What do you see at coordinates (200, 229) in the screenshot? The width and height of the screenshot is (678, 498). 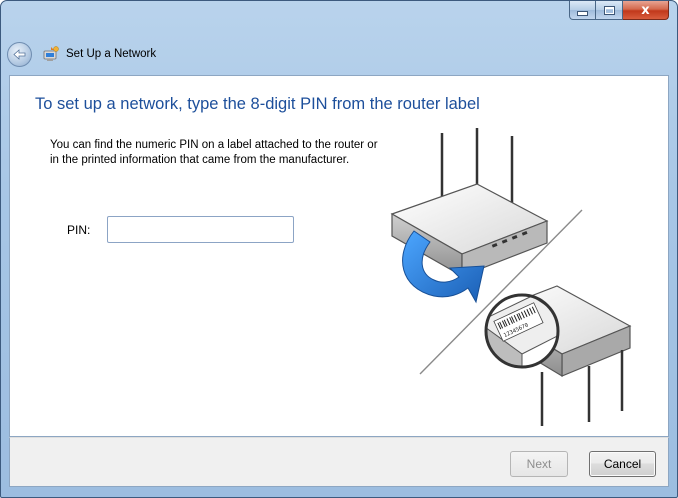 I see `pin-input` at bounding box center [200, 229].